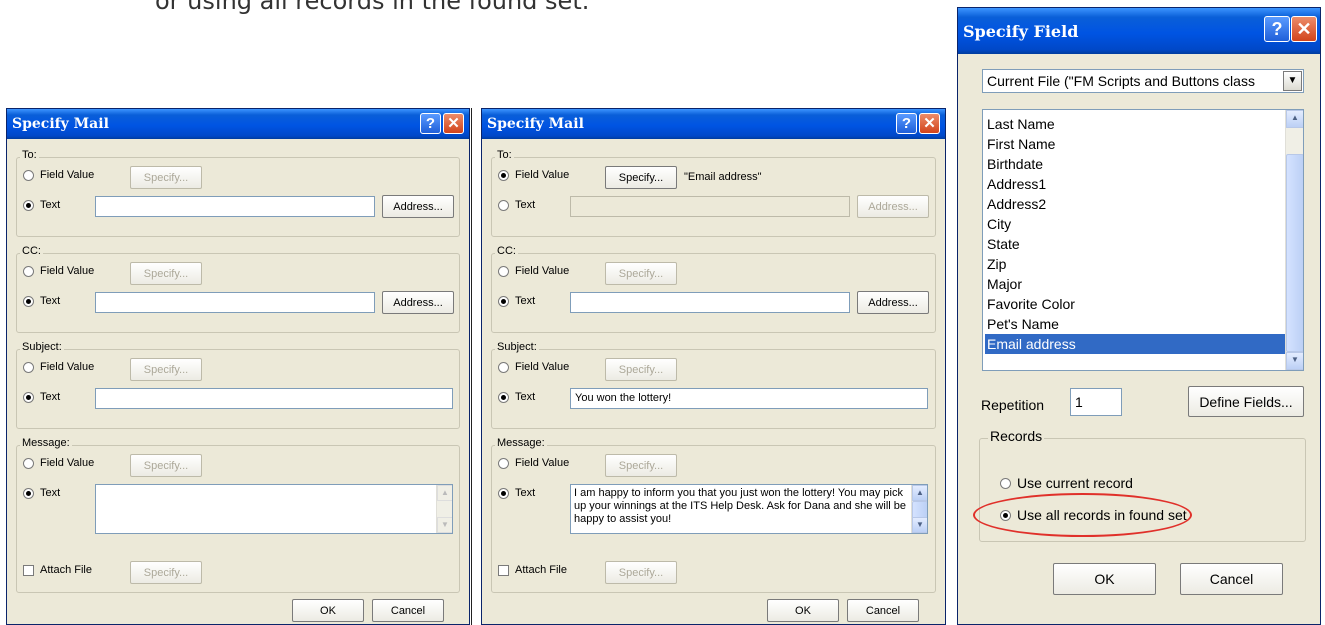  I want to click on field-list-item: Zip, so click(1135, 264).